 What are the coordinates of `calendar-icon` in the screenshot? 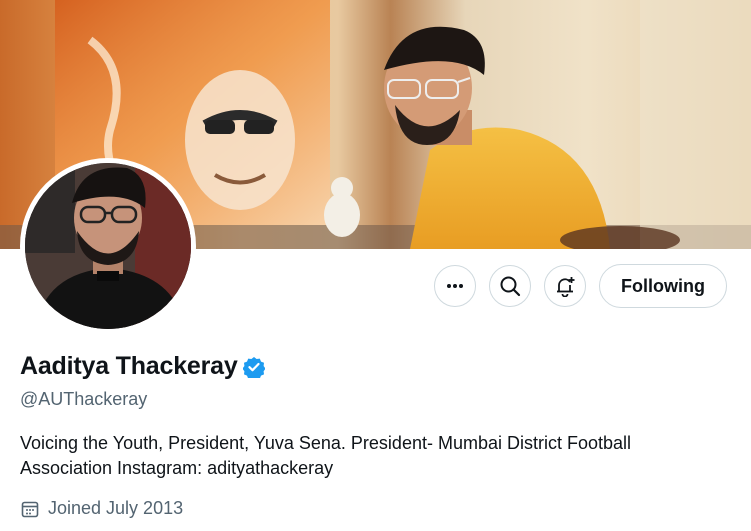 It's located at (30, 509).